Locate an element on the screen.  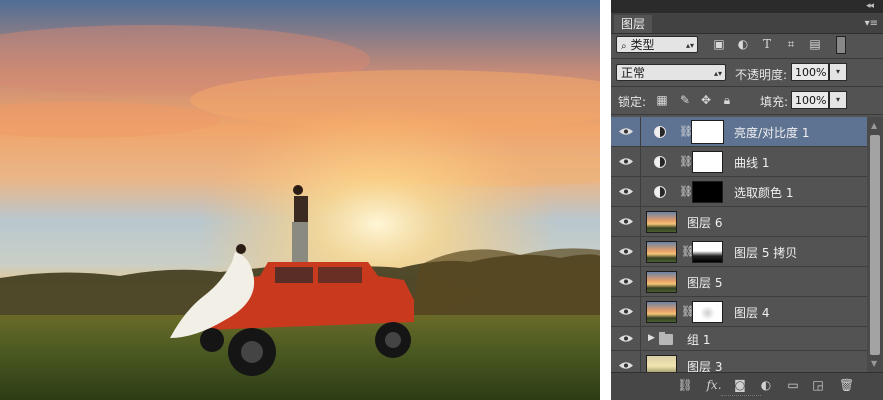
close-icon is located at coordinates (878, 6).